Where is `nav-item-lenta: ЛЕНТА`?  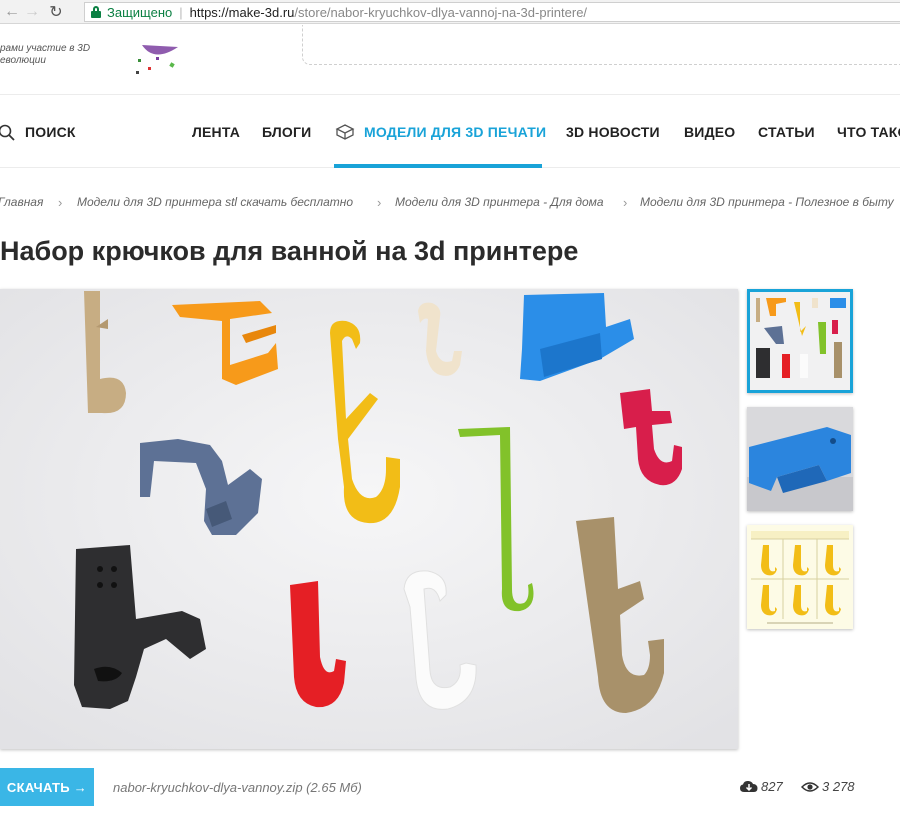
nav-item-lenta: ЛЕНТА is located at coordinates (216, 132).